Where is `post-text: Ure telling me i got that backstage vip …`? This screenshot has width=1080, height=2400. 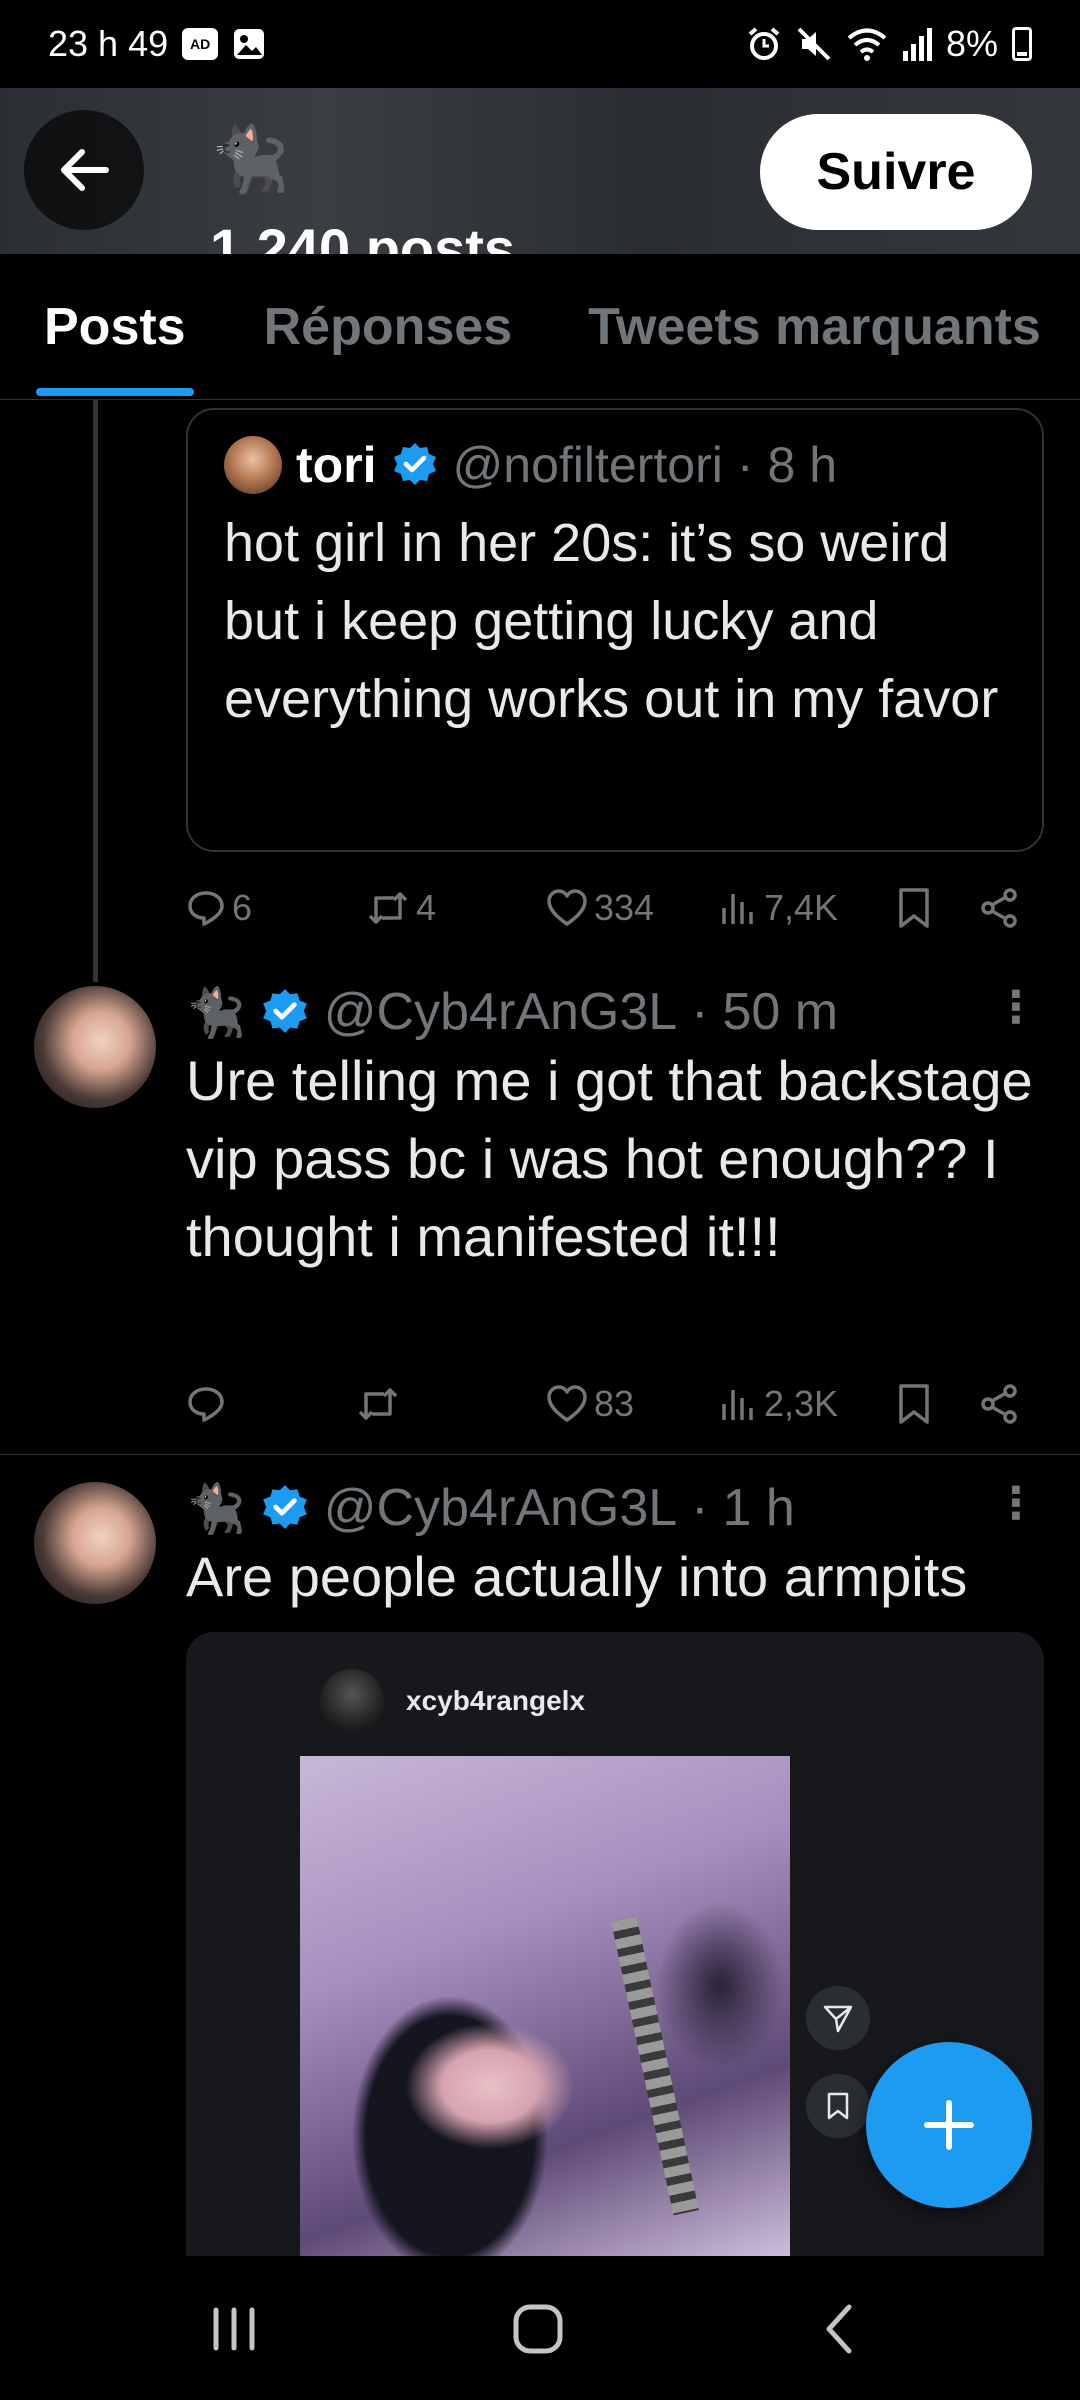 post-text: Ure telling me i got that backstage vip … is located at coordinates (609, 1158).